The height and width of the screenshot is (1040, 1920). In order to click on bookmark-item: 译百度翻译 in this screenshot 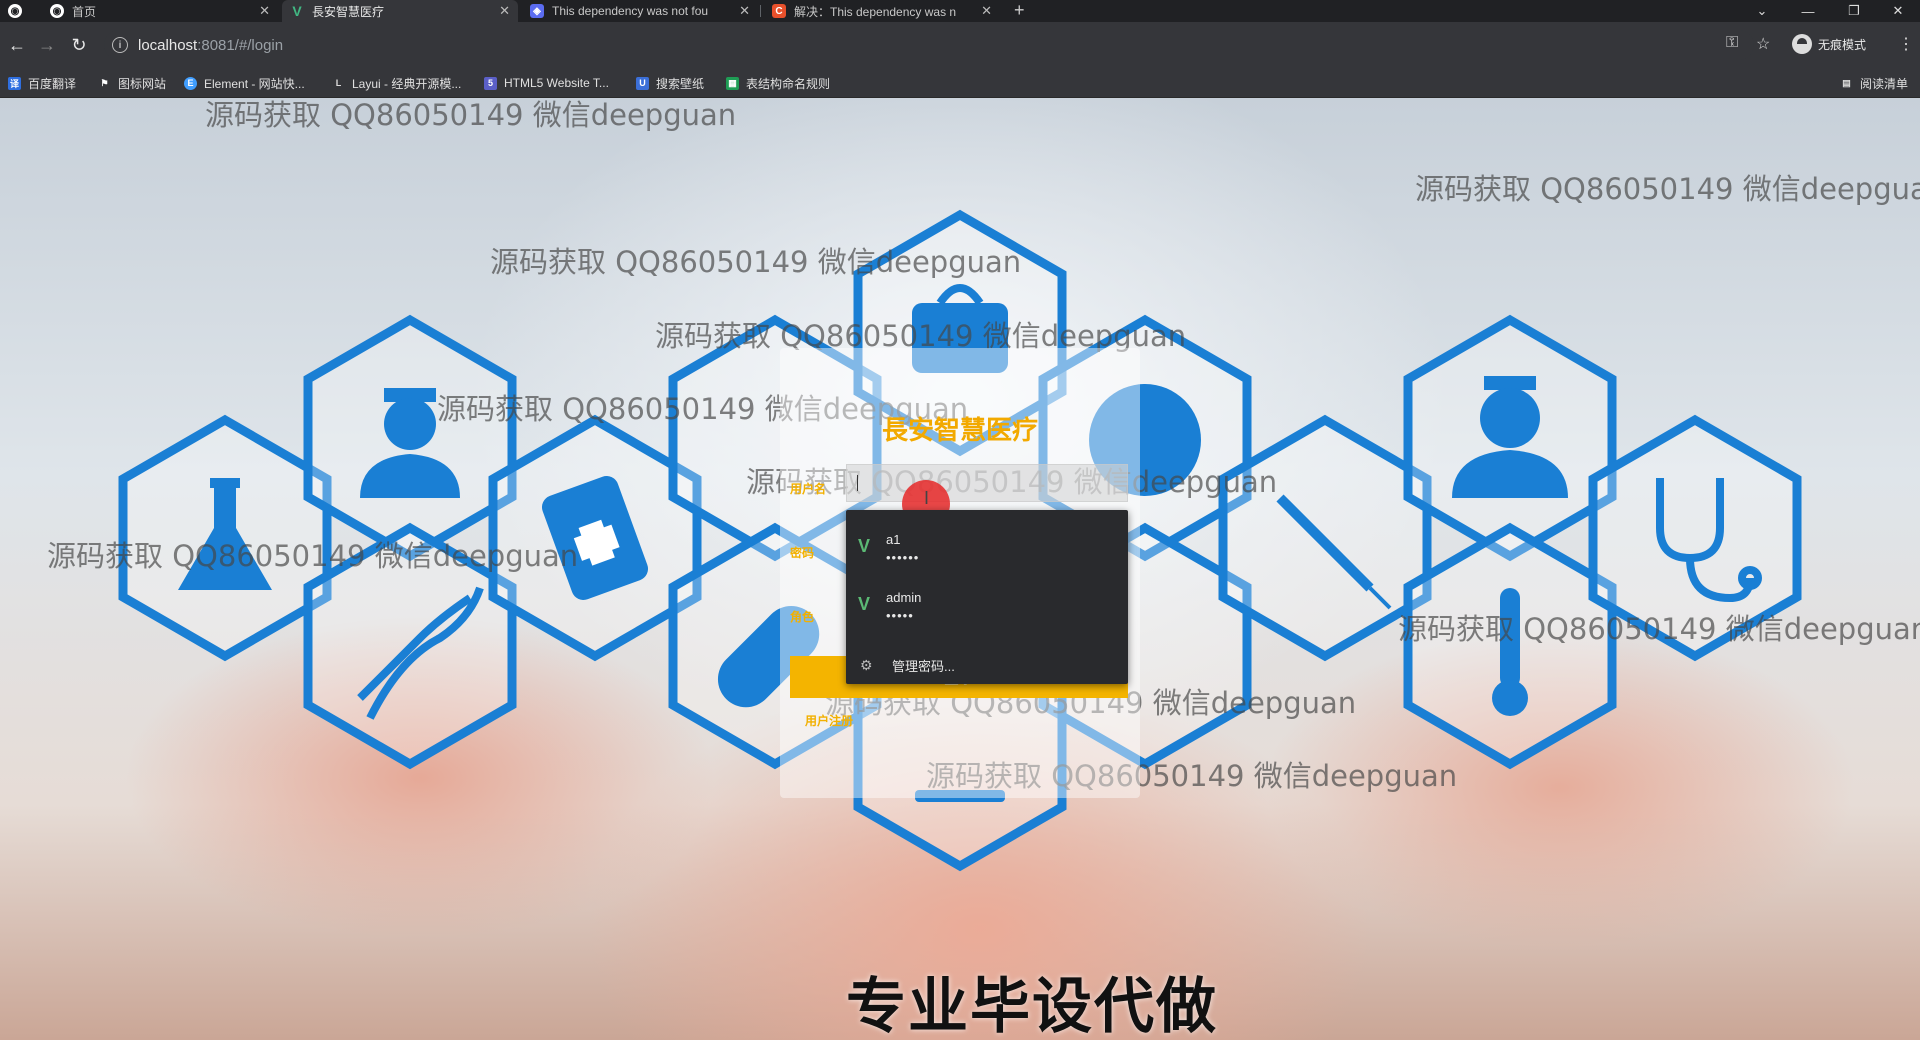, I will do `click(42, 83)`.